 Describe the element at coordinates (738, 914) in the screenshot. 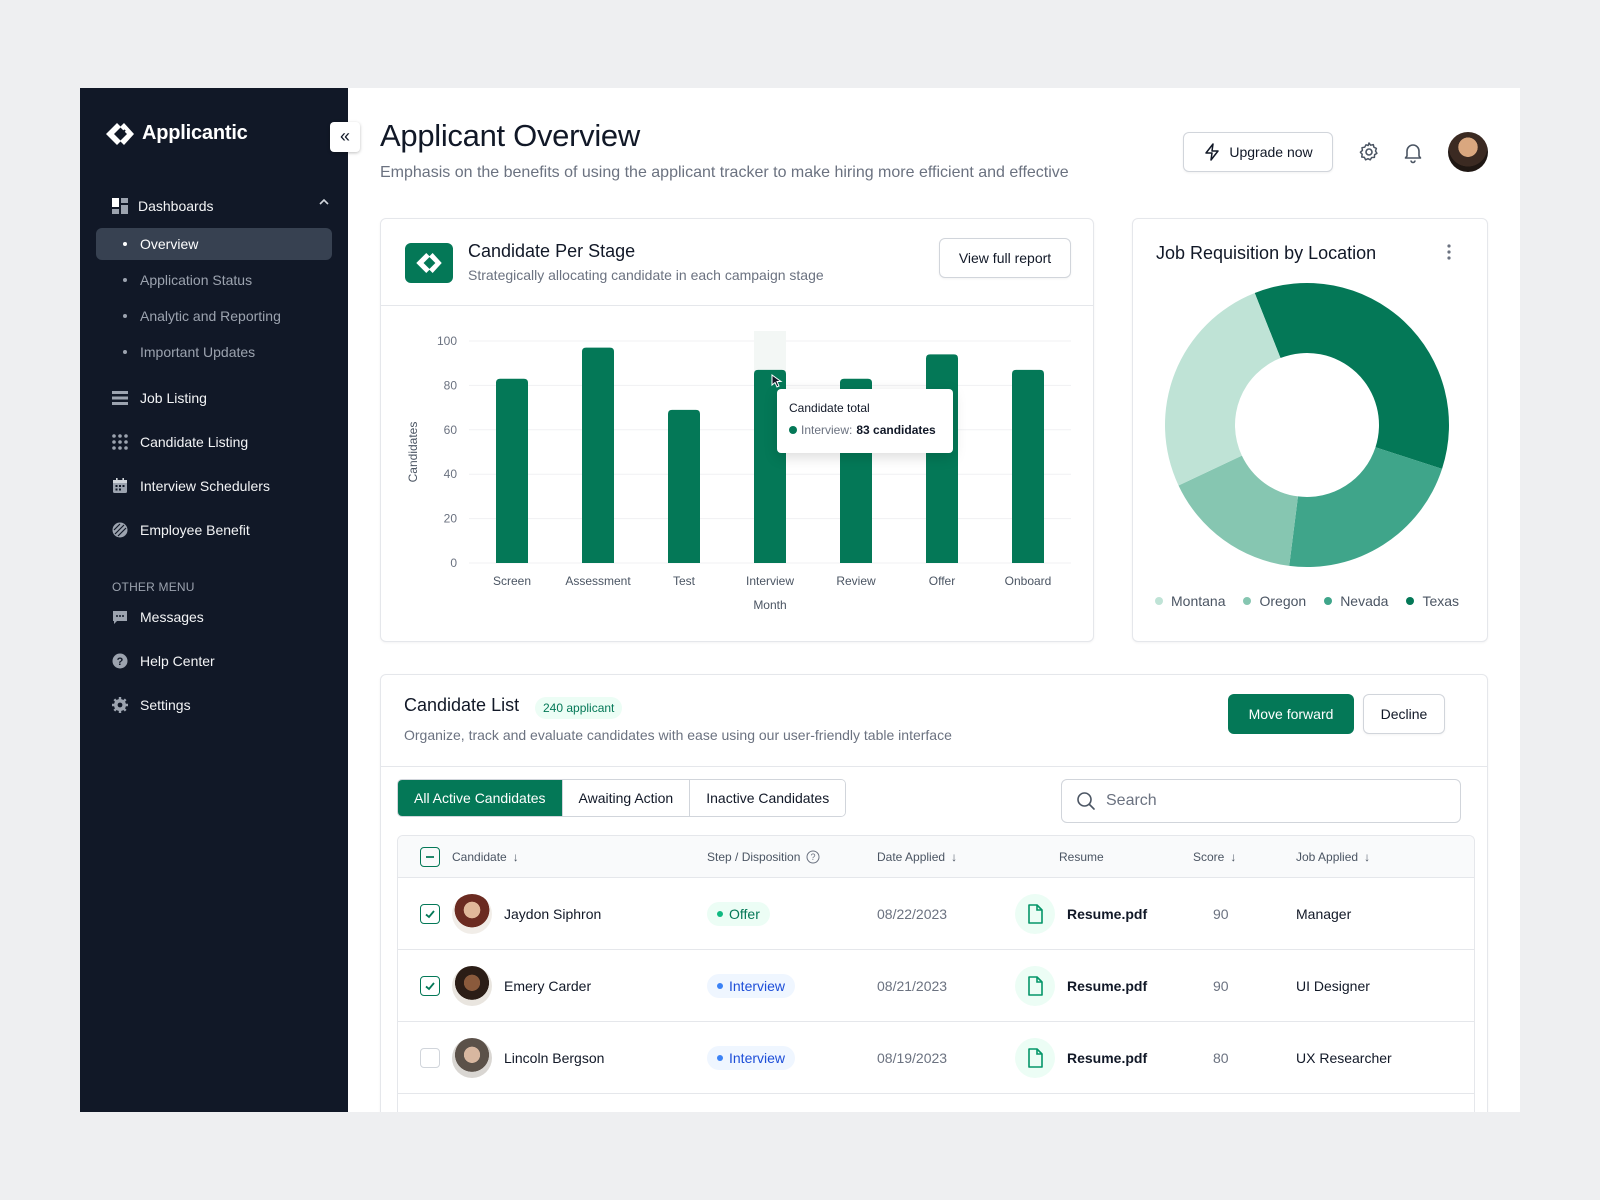

I see `status-badge: Offer` at that location.